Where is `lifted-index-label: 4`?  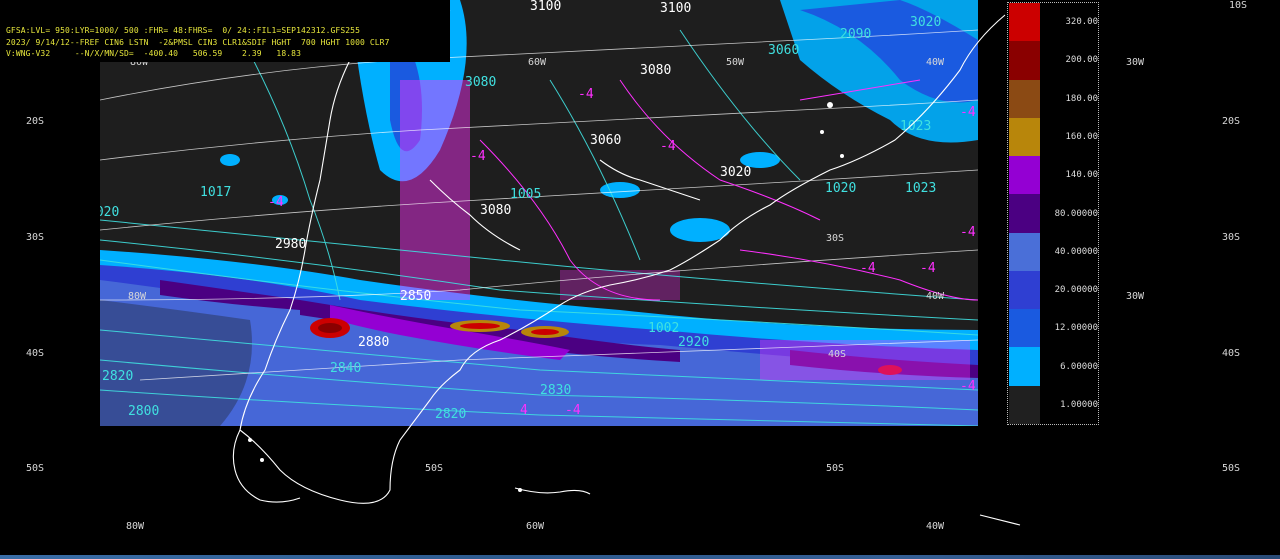 lifted-index-label: 4 is located at coordinates (524, 410).